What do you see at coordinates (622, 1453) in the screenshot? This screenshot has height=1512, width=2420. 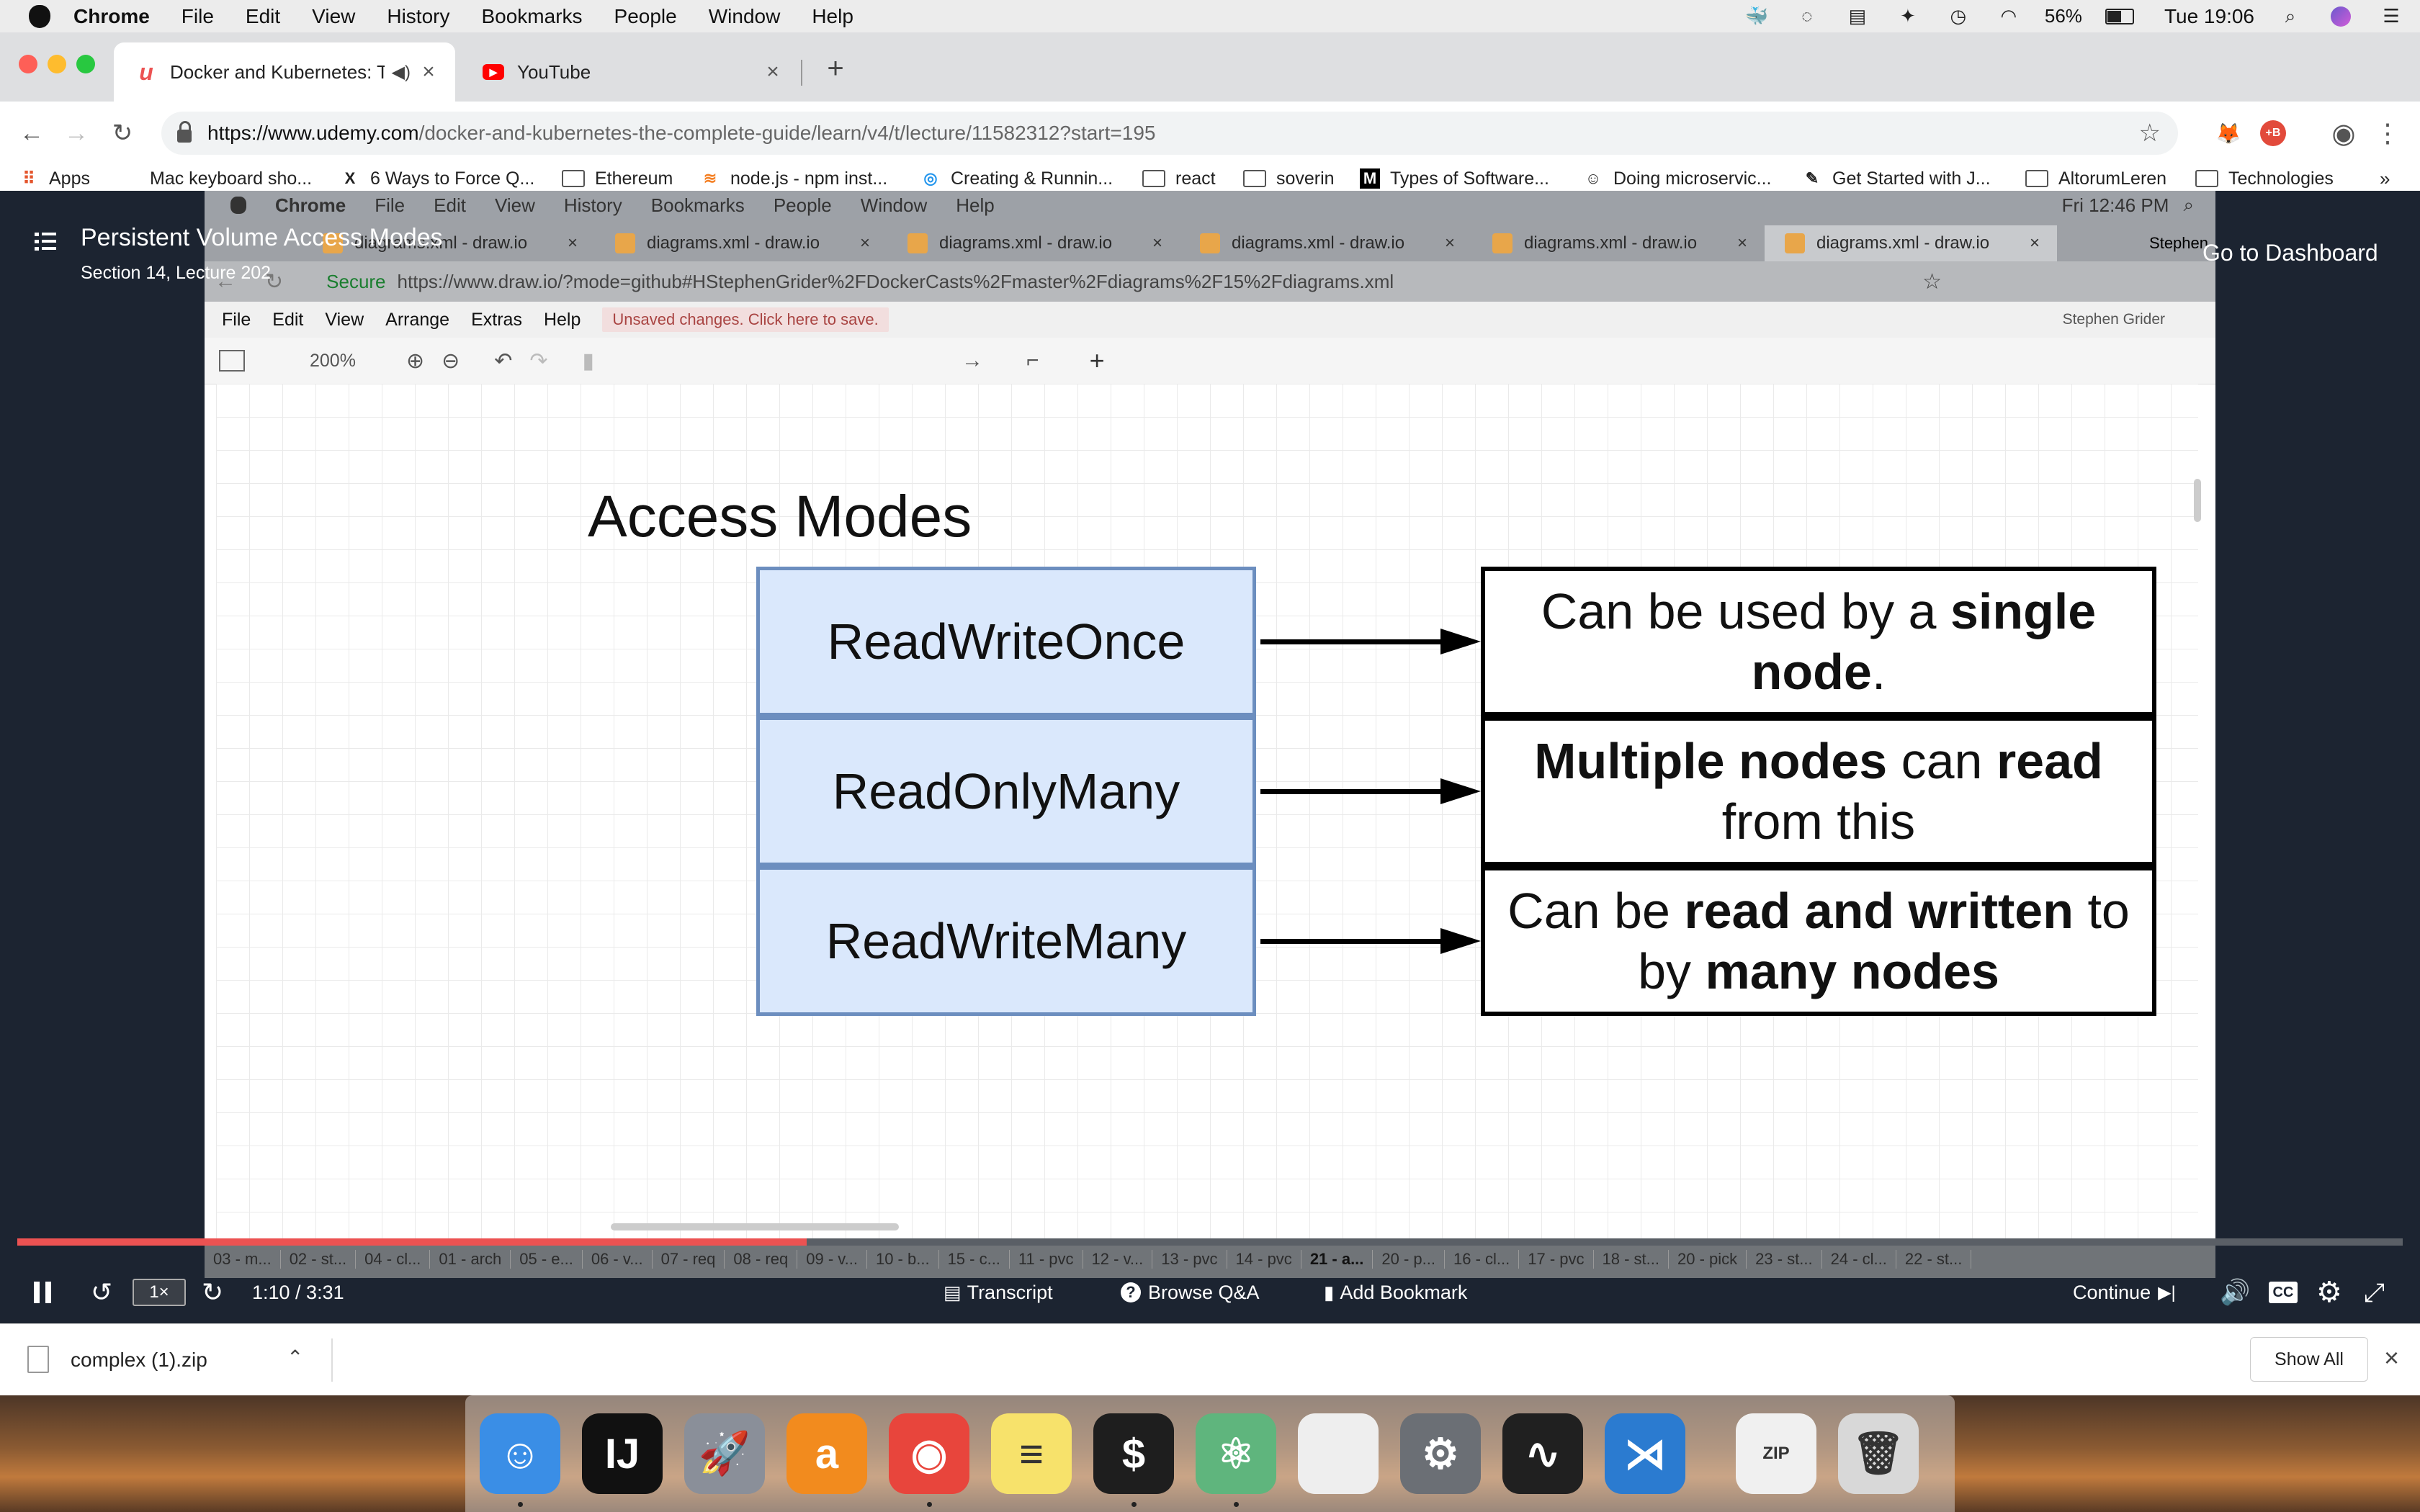 I see `intellij-icon: IJ` at bounding box center [622, 1453].